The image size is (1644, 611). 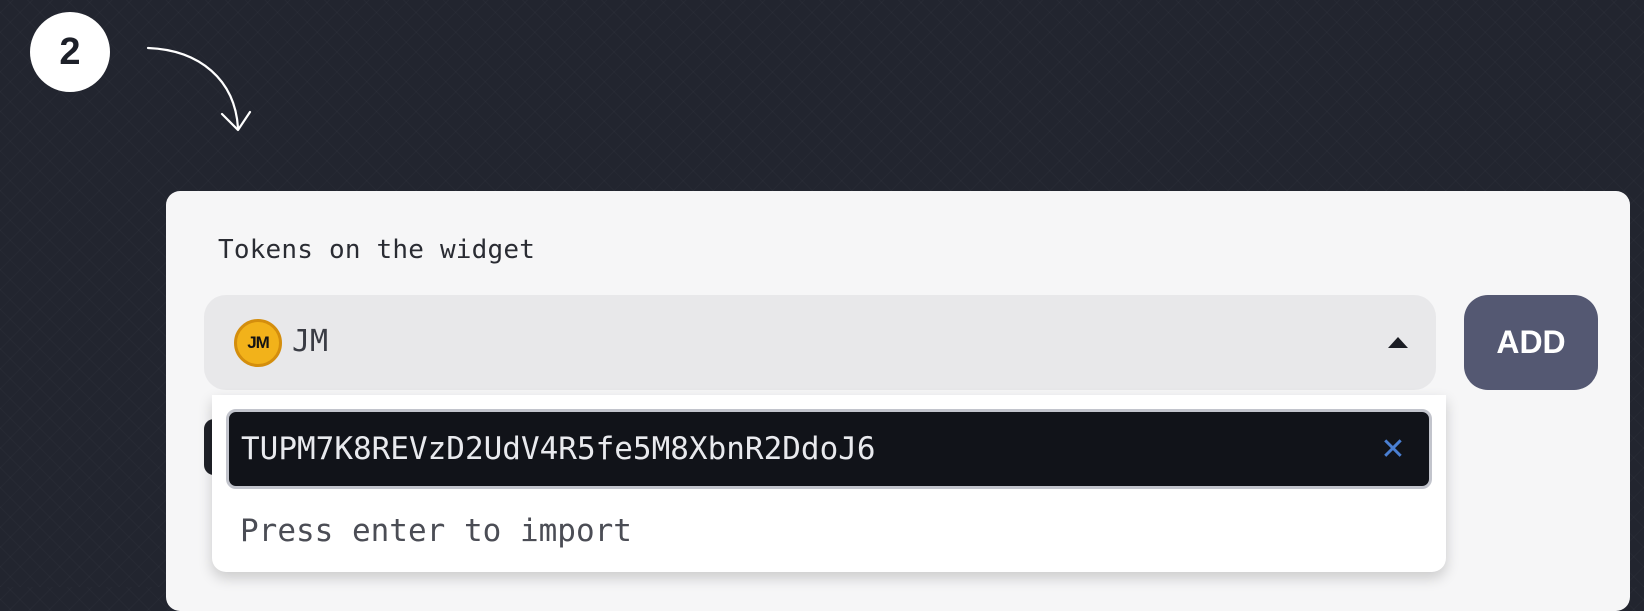 I want to click on address-input-field: ✕, so click(x=829, y=449).